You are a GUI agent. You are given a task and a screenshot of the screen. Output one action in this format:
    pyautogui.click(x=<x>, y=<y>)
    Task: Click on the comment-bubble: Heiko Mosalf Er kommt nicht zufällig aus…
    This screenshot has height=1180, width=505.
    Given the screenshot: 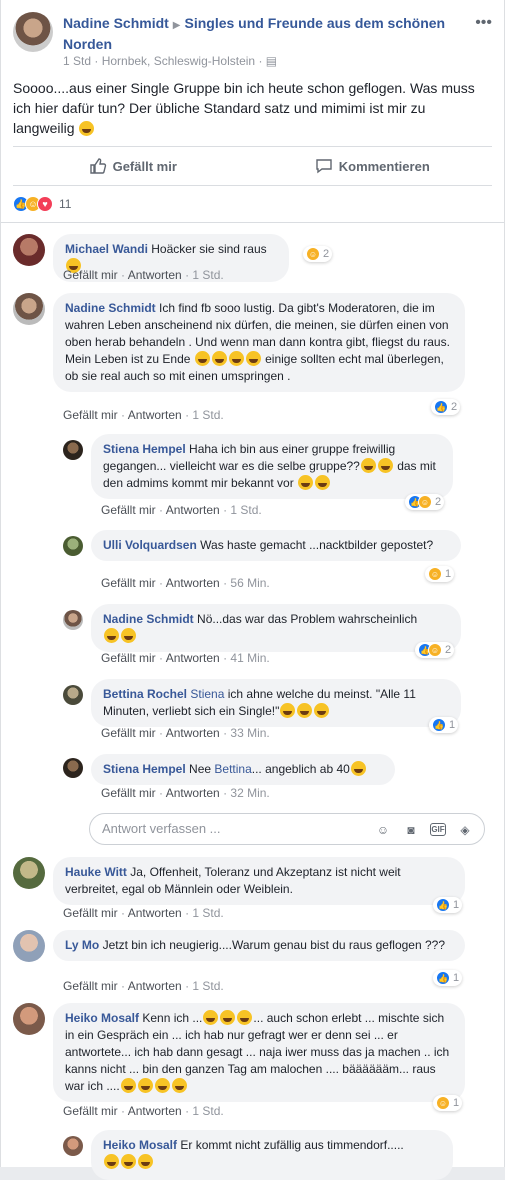 What is the action you would take?
    pyautogui.click(x=272, y=1155)
    